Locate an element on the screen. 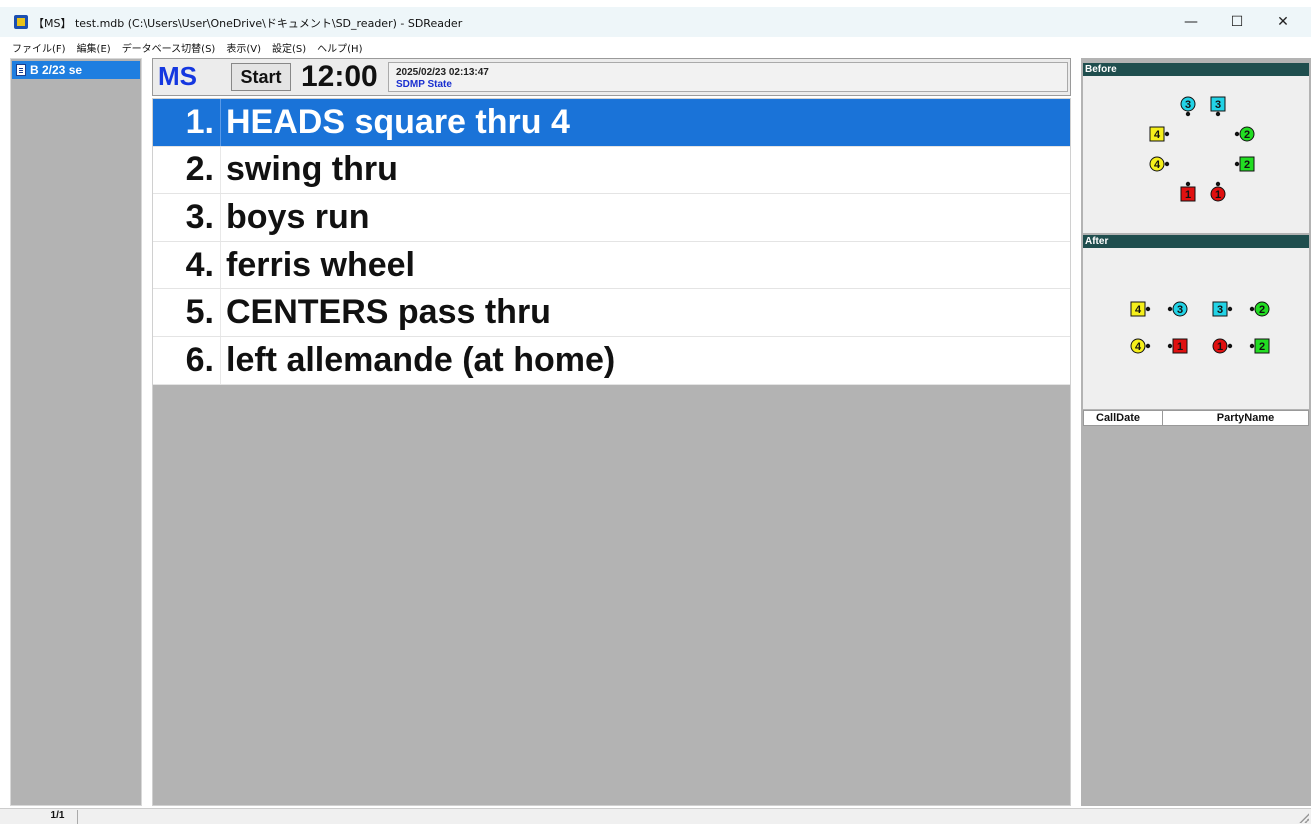 This screenshot has height=824, width=1311. party-table-header: CallDate PartyName is located at coordinates (1196, 418).